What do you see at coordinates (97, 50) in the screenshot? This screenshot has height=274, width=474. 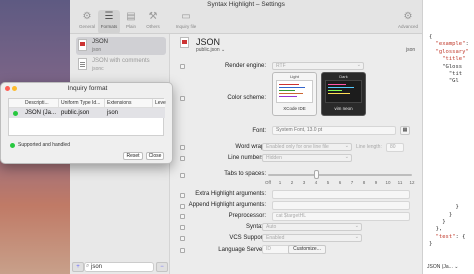 I see `sidebar-item-ext: json` at bounding box center [97, 50].